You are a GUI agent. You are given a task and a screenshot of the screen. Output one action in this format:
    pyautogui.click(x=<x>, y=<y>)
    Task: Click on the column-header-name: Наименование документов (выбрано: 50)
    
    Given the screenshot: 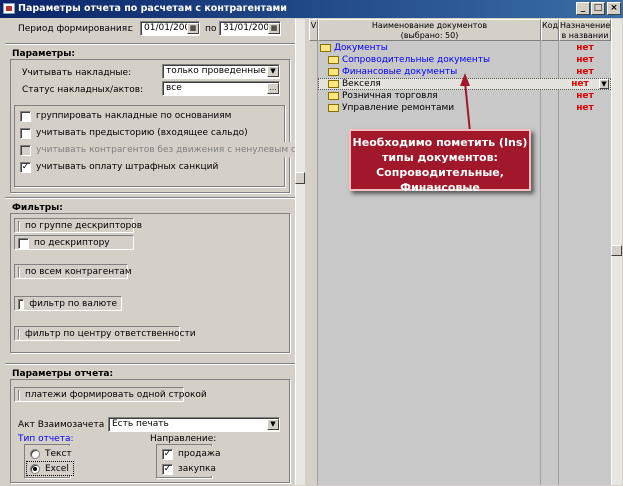 What is the action you would take?
    pyautogui.click(x=429, y=30)
    